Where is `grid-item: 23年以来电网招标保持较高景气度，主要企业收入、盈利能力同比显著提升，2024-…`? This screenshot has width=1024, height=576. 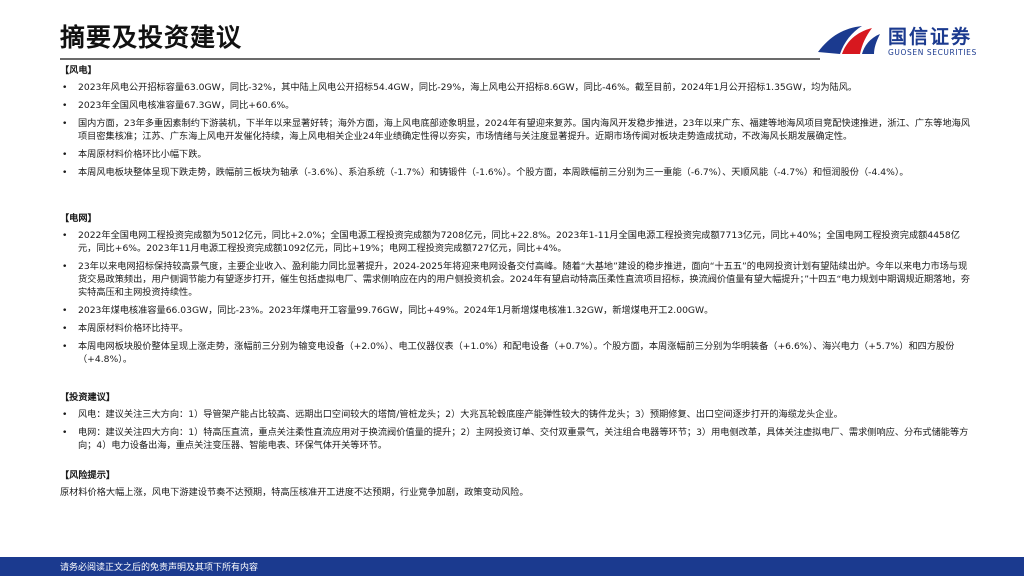
grid-item: 23年以来电网招标保持较高景气度，主要企业收入、盈利能力同比显著提升，2024-… is located at coordinates (517, 279).